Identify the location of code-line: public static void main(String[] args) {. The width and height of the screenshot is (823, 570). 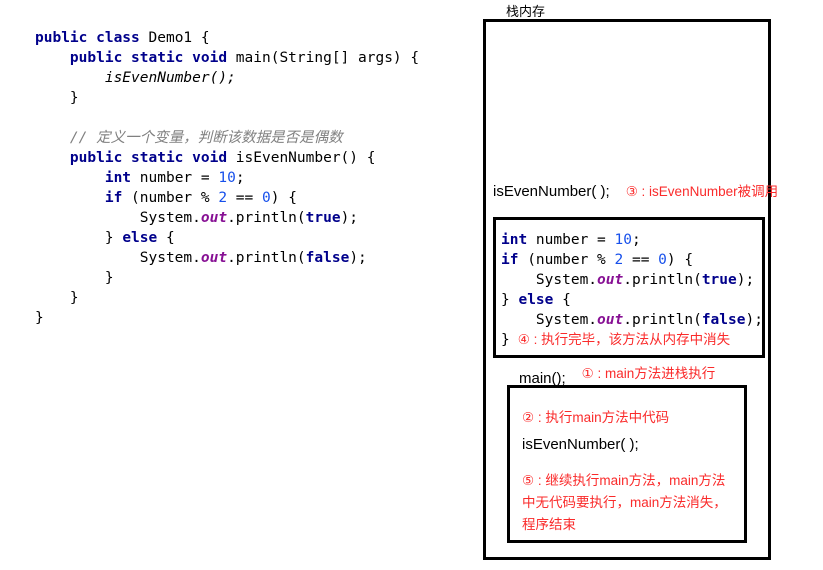
(244, 58).